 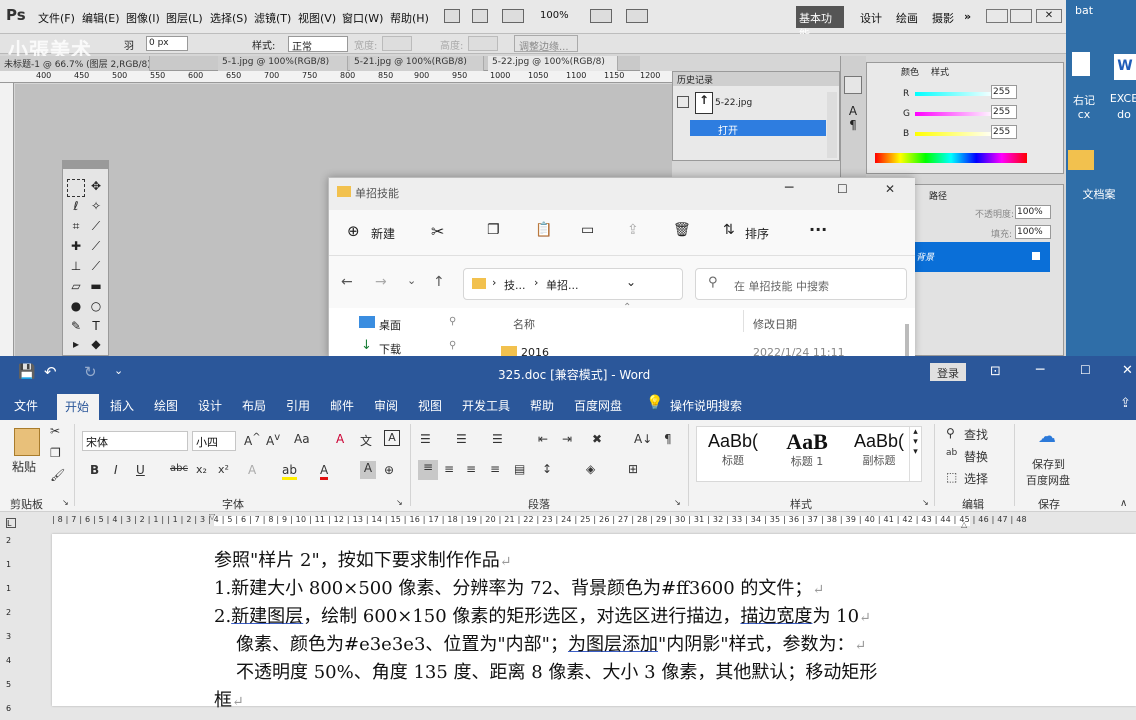 What do you see at coordinates (633, 469) in the screenshot?
I see `borders-icon: ⊞` at bounding box center [633, 469].